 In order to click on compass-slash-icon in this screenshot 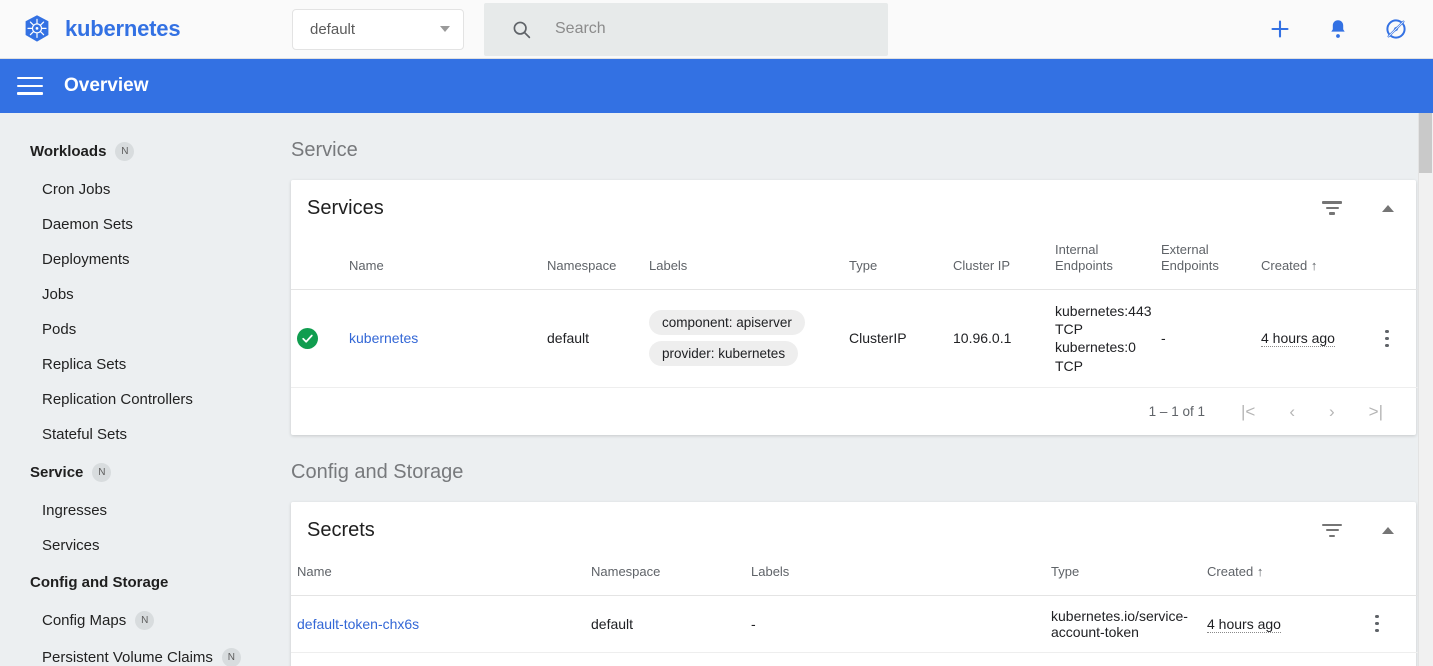, I will do `click(1396, 29)`.